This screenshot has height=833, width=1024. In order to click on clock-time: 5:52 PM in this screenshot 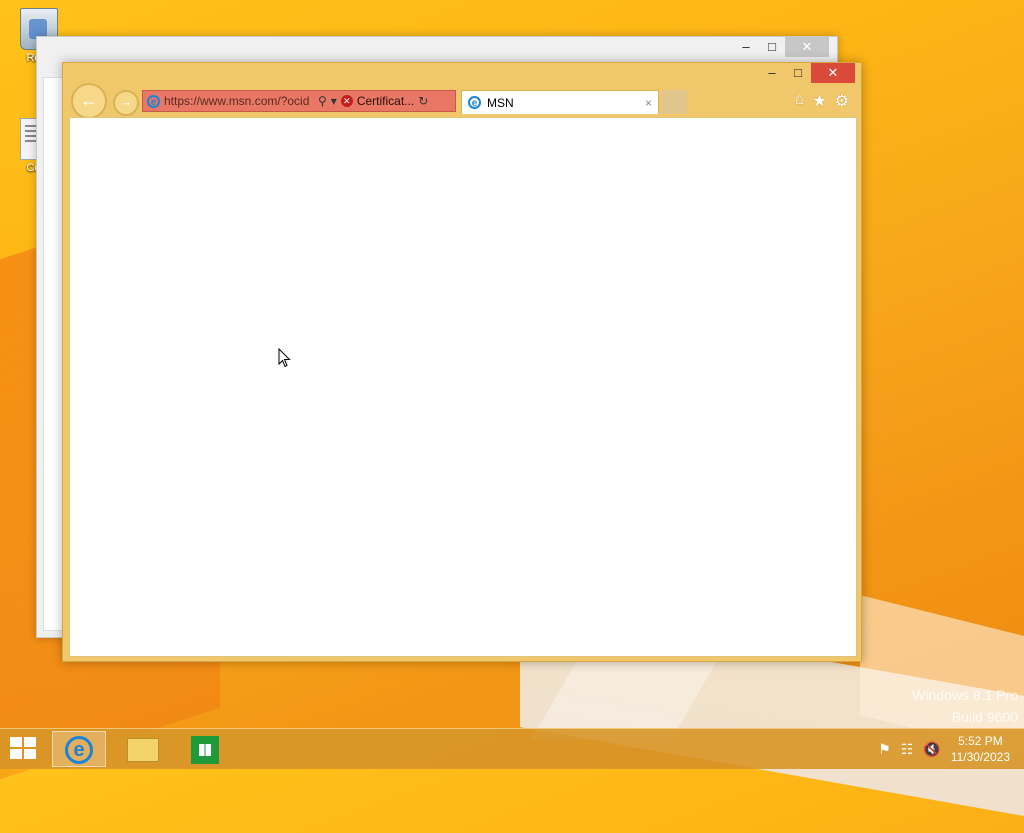, I will do `click(980, 741)`.